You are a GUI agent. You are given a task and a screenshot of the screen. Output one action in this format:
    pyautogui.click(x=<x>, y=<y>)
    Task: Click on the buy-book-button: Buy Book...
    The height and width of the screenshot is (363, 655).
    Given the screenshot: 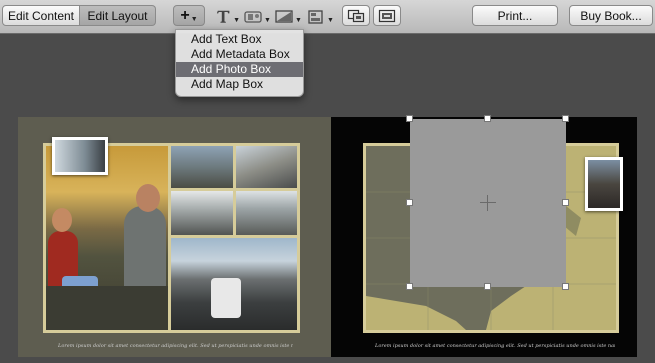 What is the action you would take?
    pyautogui.click(x=611, y=15)
    